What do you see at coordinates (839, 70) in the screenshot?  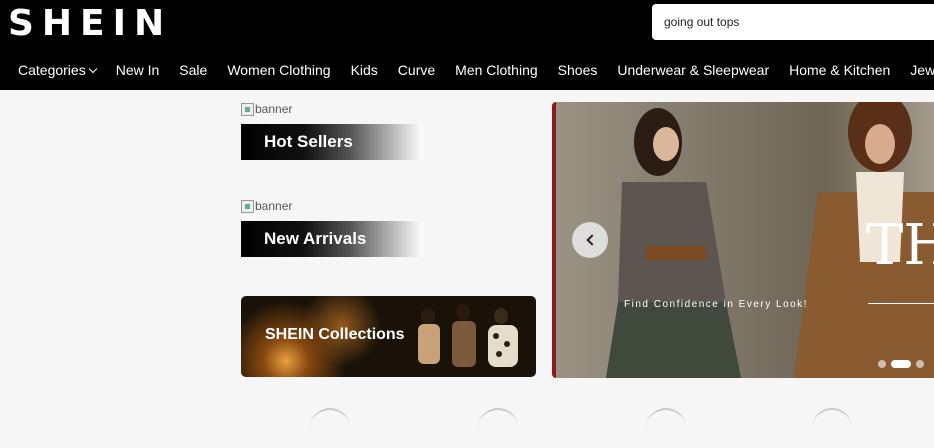 I see `nav-item-home-kitchen: Home & Kitchen` at bounding box center [839, 70].